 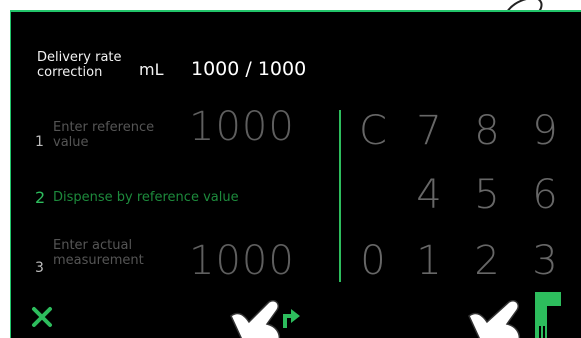 I want to click on close-icon, so click(x=42, y=317).